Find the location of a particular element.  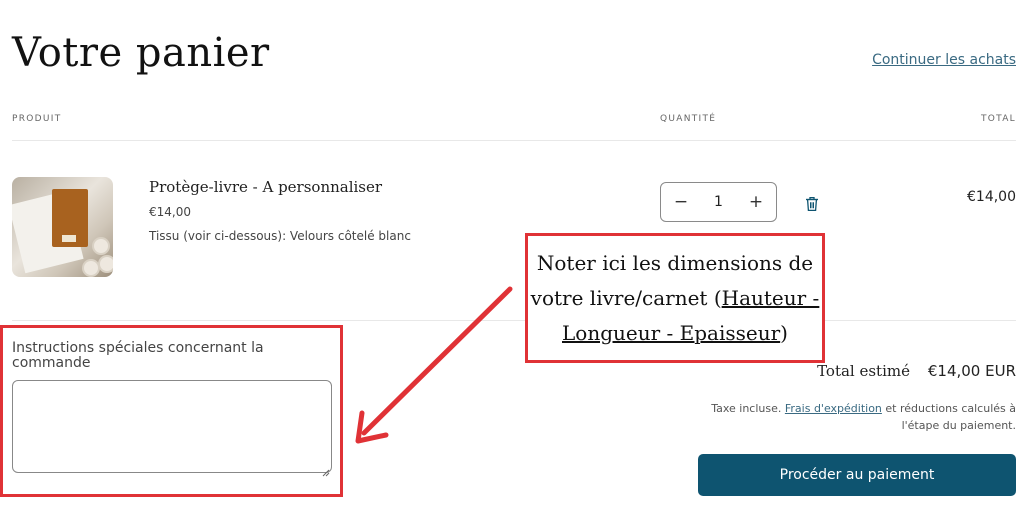

estimated-total-value: €14,00 EUR is located at coordinates (971, 371).